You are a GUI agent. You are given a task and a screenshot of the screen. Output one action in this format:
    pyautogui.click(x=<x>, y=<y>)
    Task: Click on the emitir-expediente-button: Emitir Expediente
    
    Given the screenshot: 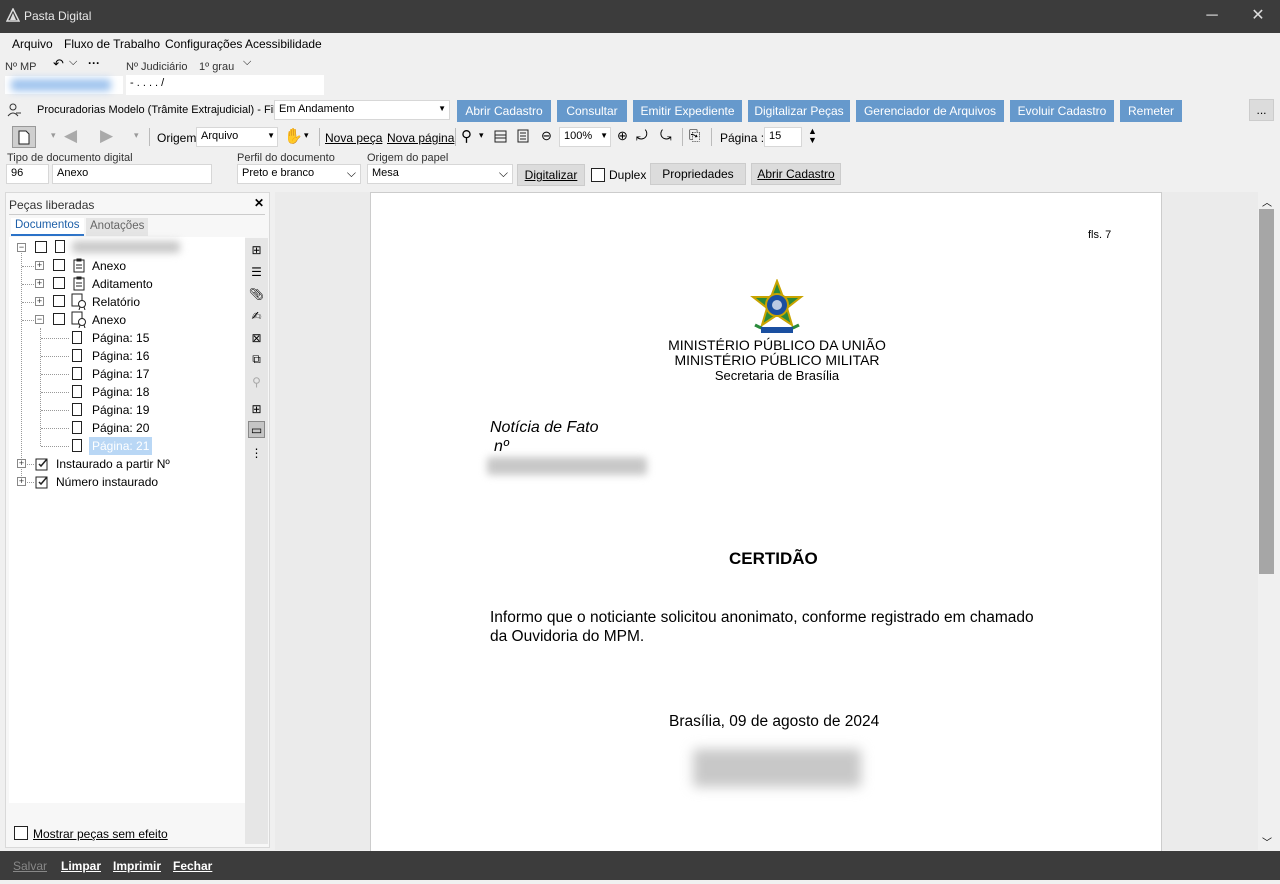 What is the action you would take?
    pyautogui.click(x=687, y=111)
    